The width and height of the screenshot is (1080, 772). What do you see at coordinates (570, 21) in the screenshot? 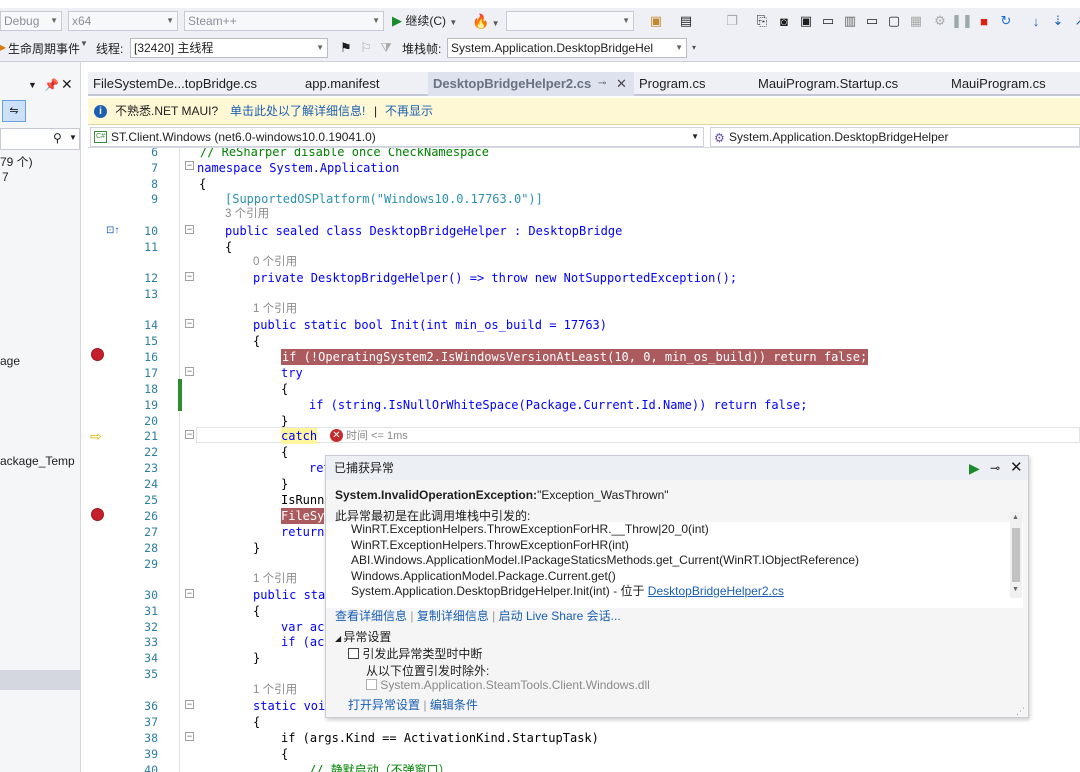
I see `process-combo: ▼` at bounding box center [570, 21].